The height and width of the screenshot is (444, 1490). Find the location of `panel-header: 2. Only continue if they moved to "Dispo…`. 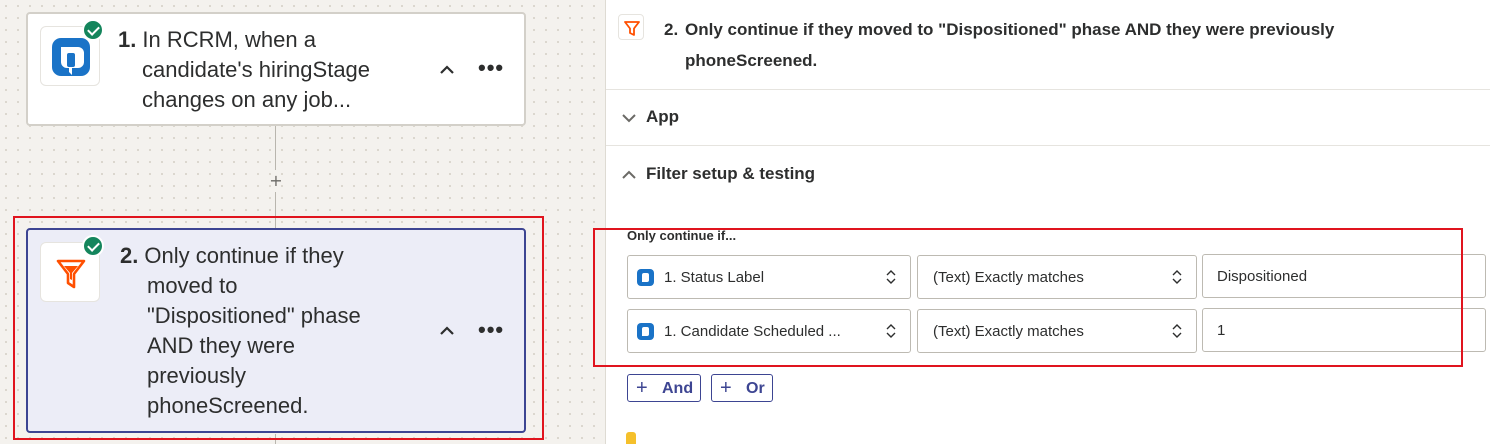

panel-header: 2. Only continue if they moved to "Dispo… is located at coordinates (1048, 45).